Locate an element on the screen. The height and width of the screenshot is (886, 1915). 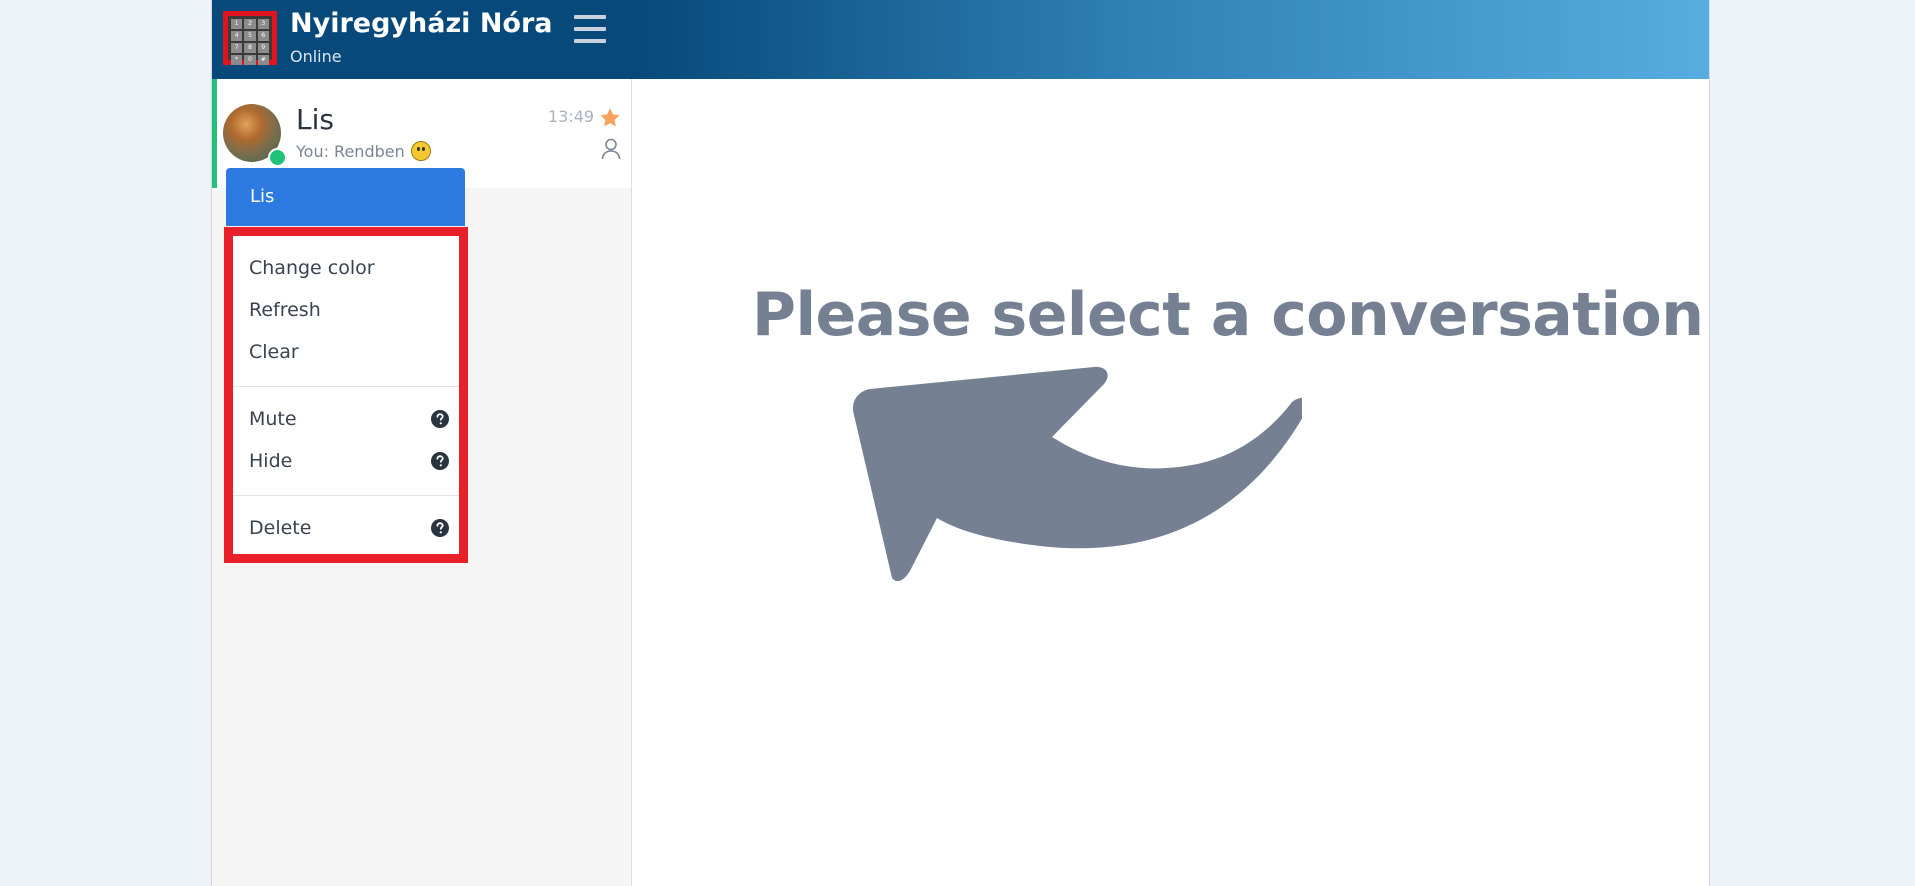
user-status: Online is located at coordinates (316, 56).